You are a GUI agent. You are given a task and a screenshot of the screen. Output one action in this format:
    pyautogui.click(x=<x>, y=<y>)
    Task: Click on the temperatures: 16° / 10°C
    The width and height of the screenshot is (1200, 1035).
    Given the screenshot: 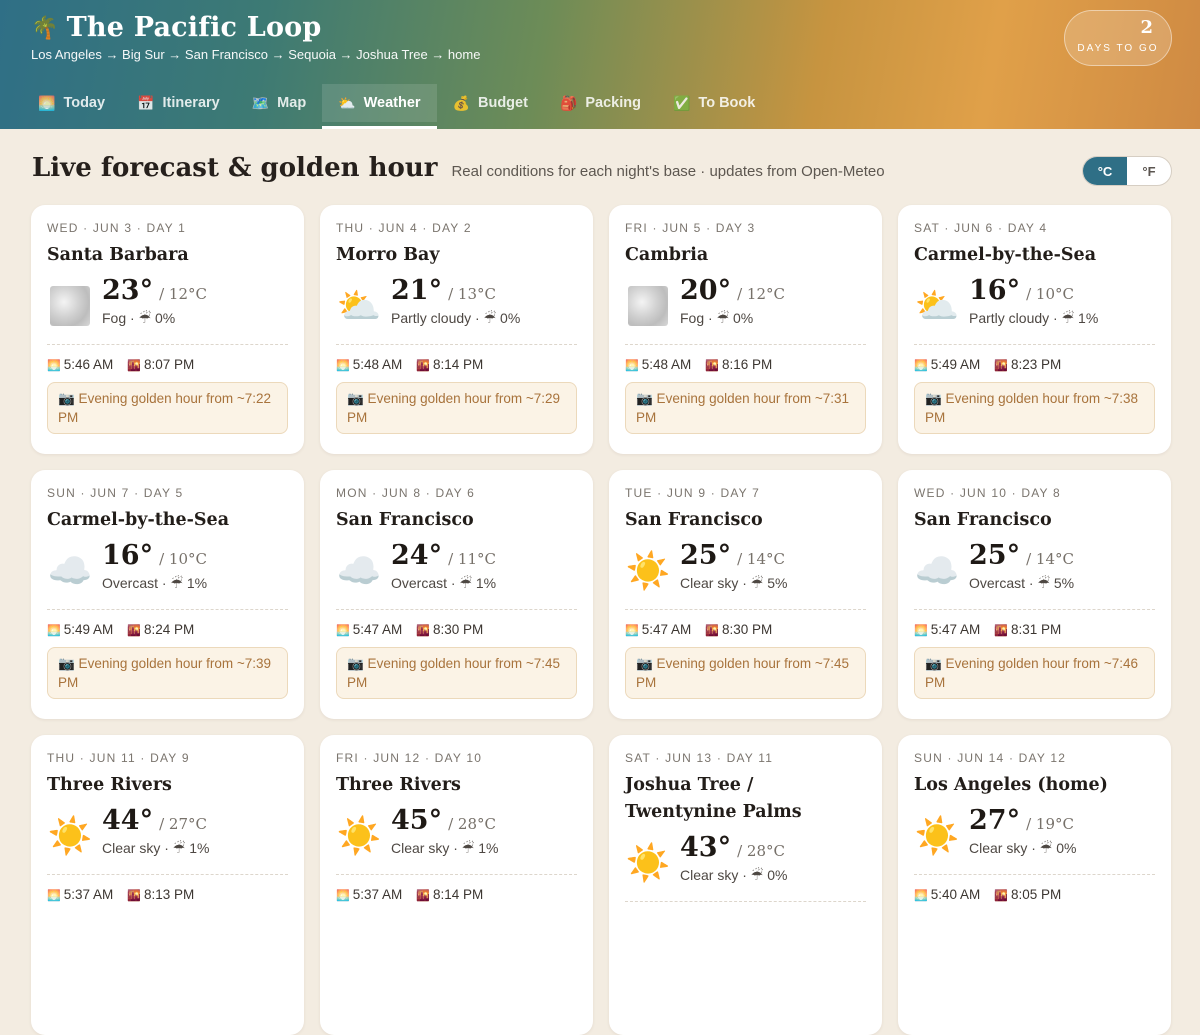 What is the action you would take?
    pyautogui.click(x=1033, y=290)
    